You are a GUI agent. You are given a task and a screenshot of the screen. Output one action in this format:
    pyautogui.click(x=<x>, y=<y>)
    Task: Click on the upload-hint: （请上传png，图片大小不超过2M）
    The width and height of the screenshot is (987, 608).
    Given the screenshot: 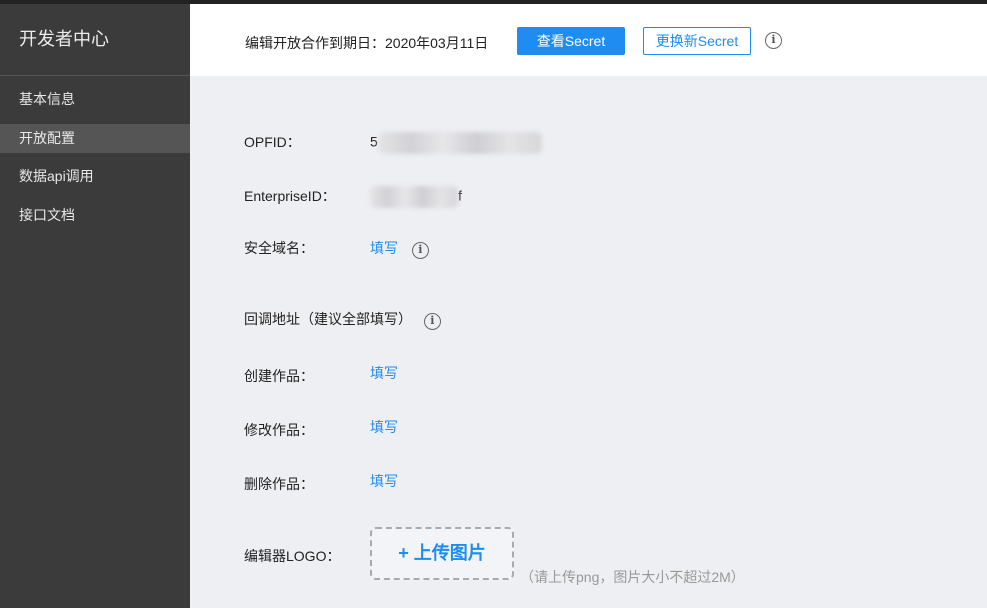 What is the action you would take?
    pyautogui.click(x=632, y=577)
    